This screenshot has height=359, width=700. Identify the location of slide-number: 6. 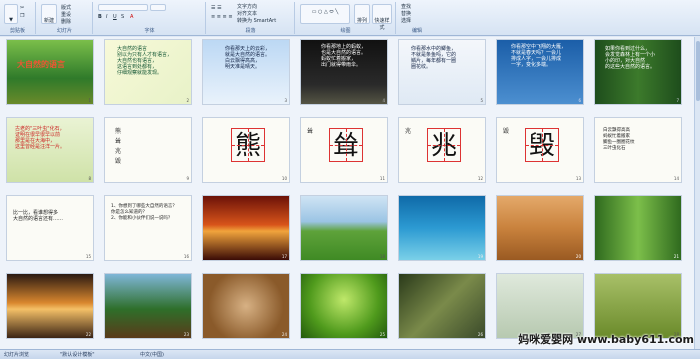
(579, 100).